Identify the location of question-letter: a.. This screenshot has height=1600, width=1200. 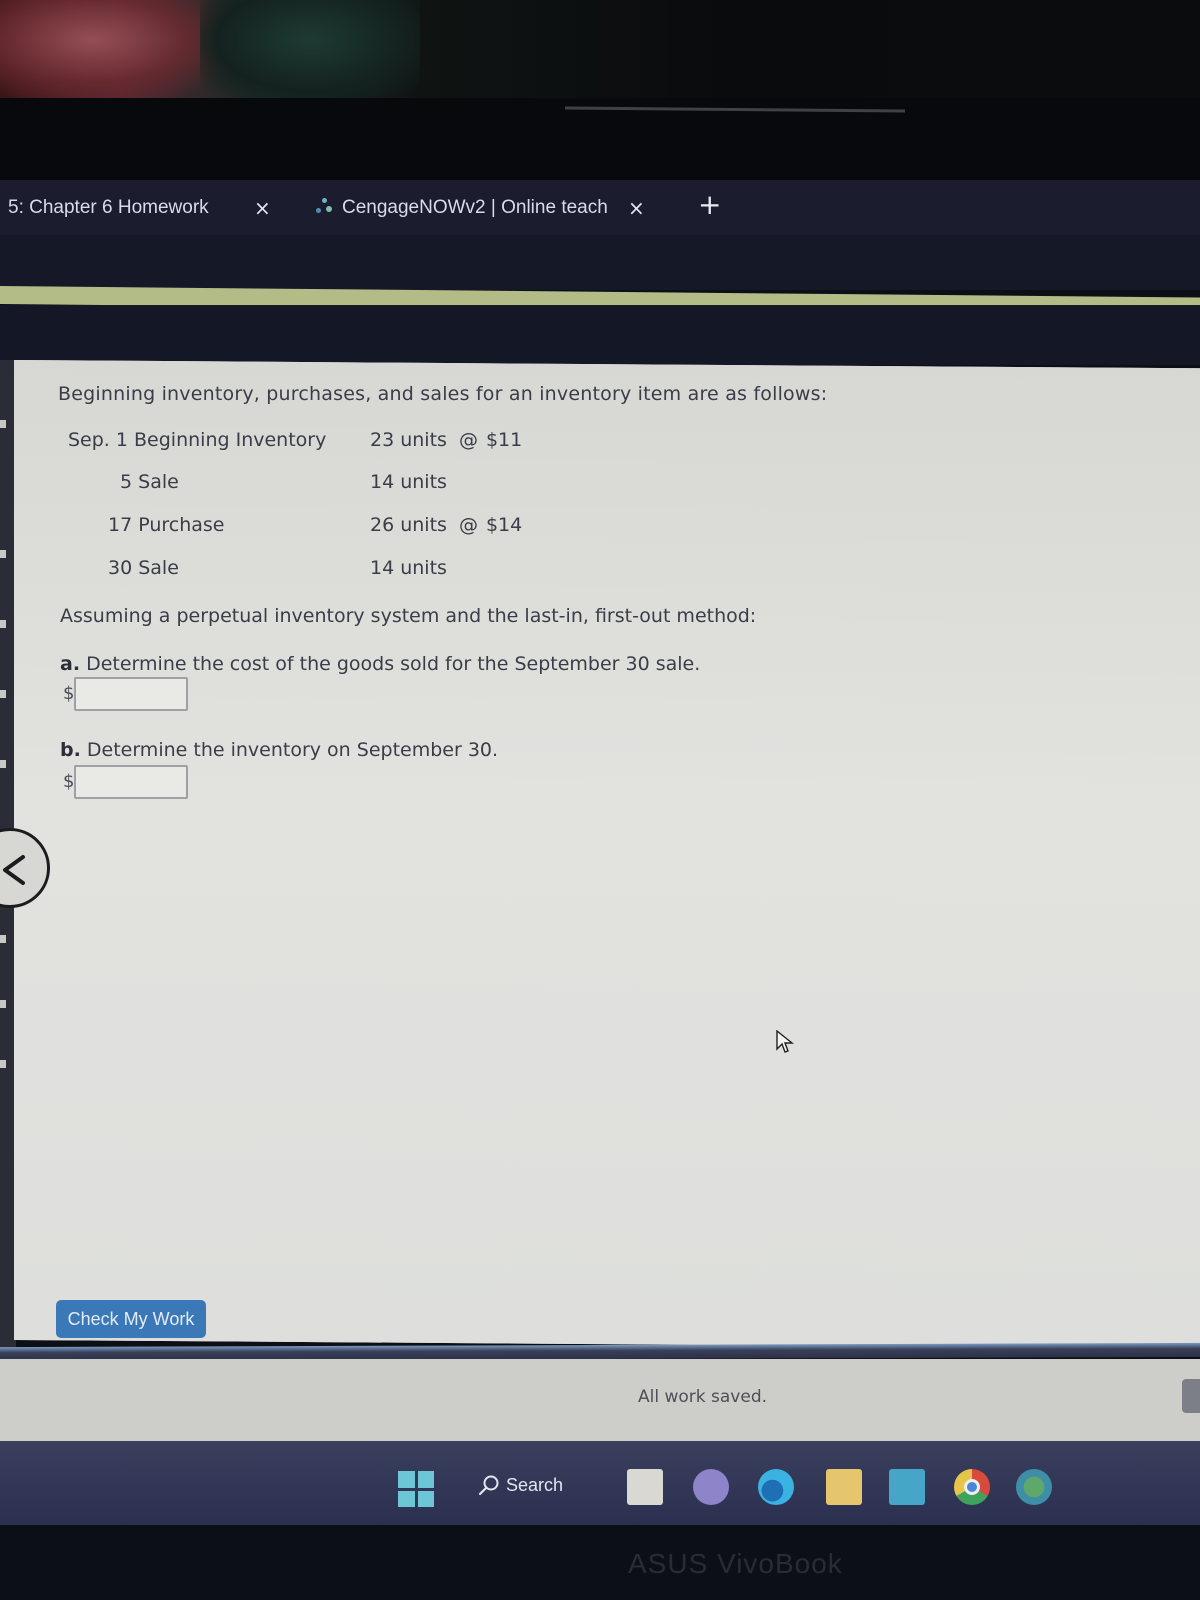
(70, 664).